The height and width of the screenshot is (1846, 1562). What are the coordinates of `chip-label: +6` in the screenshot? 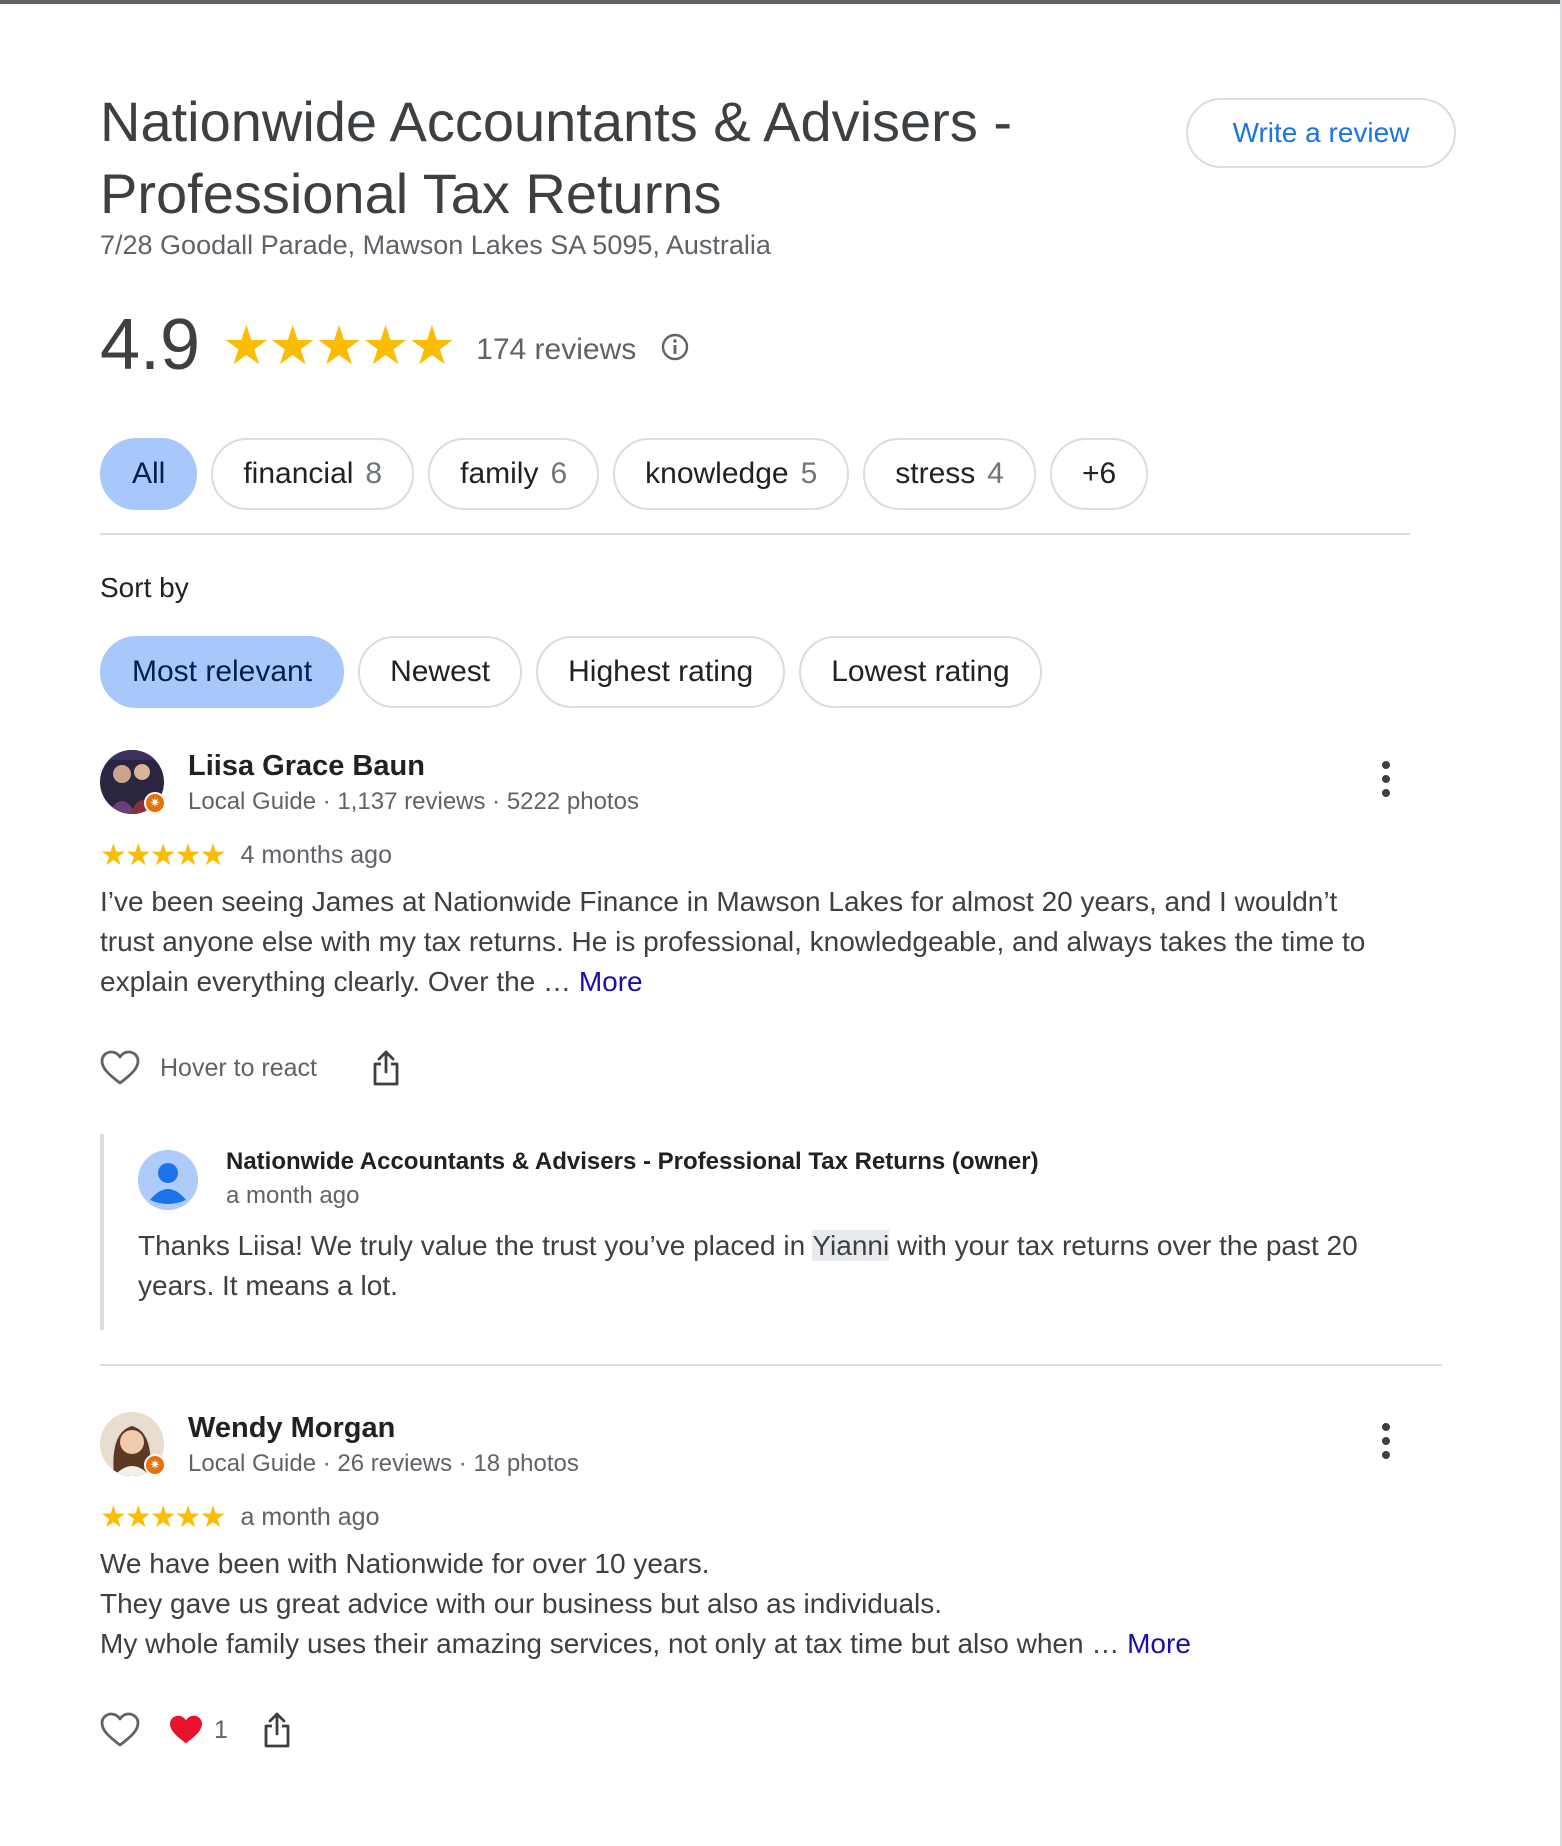 It's located at (1099, 473).